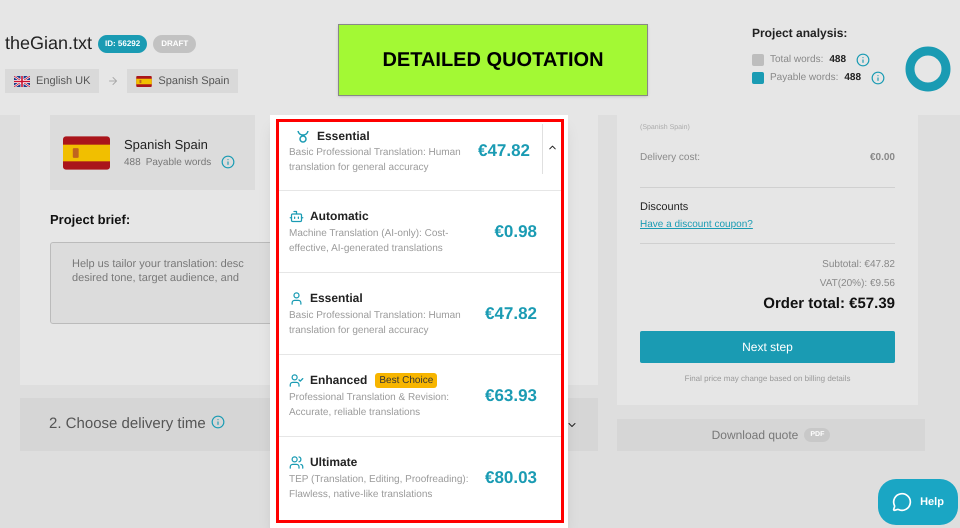  I want to click on discounts-title: Discounts, so click(665, 207).